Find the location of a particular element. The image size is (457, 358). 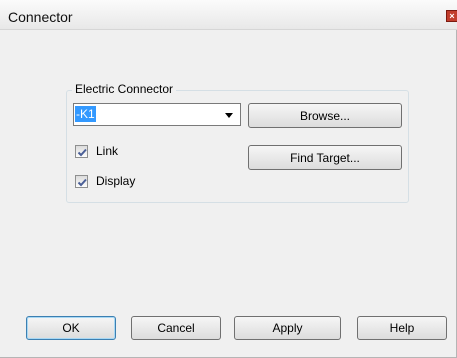

display-checkbox-row: Display is located at coordinates (105, 181).